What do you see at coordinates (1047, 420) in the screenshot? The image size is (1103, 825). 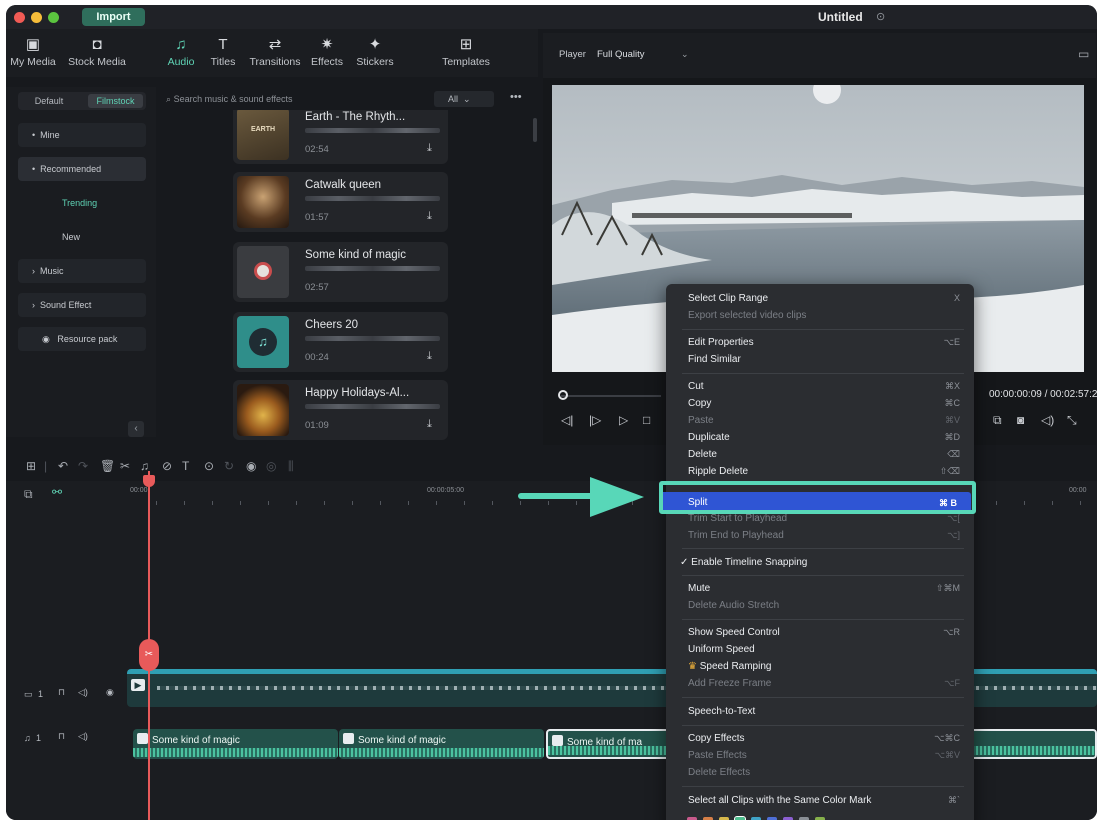 I see `volume-icon: ◁)` at bounding box center [1047, 420].